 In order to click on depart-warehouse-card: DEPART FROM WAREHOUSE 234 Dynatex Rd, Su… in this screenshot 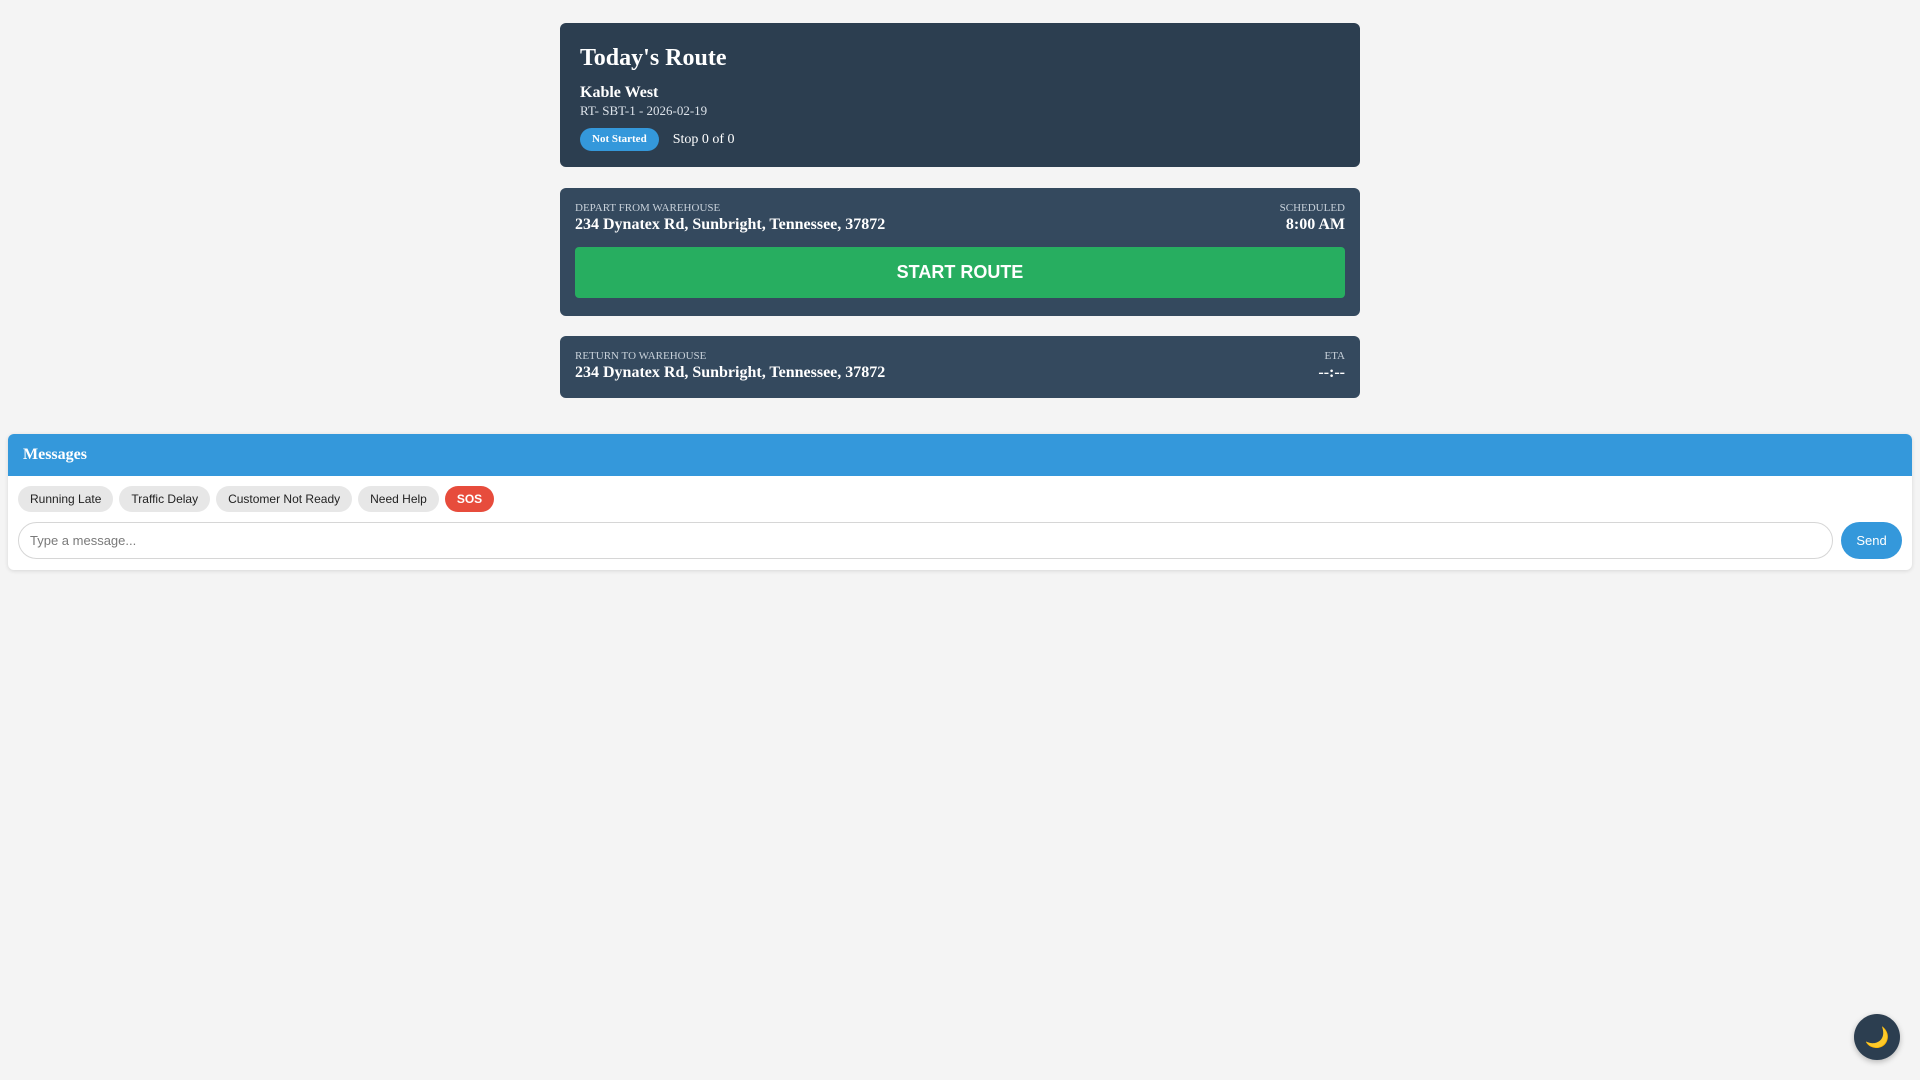, I will do `click(960, 252)`.